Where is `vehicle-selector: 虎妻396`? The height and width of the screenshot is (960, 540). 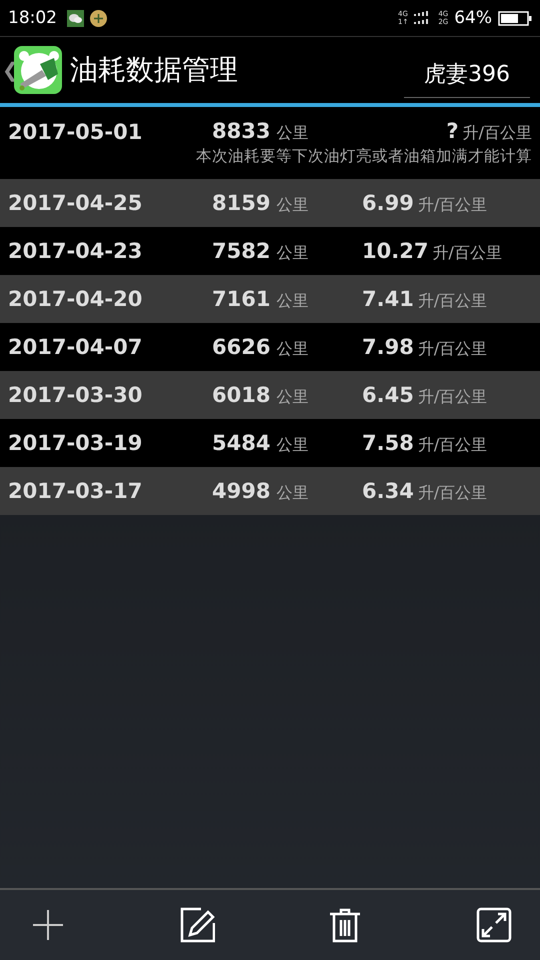
vehicle-selector: 虎妻396 is located at coordinates (467, 75).